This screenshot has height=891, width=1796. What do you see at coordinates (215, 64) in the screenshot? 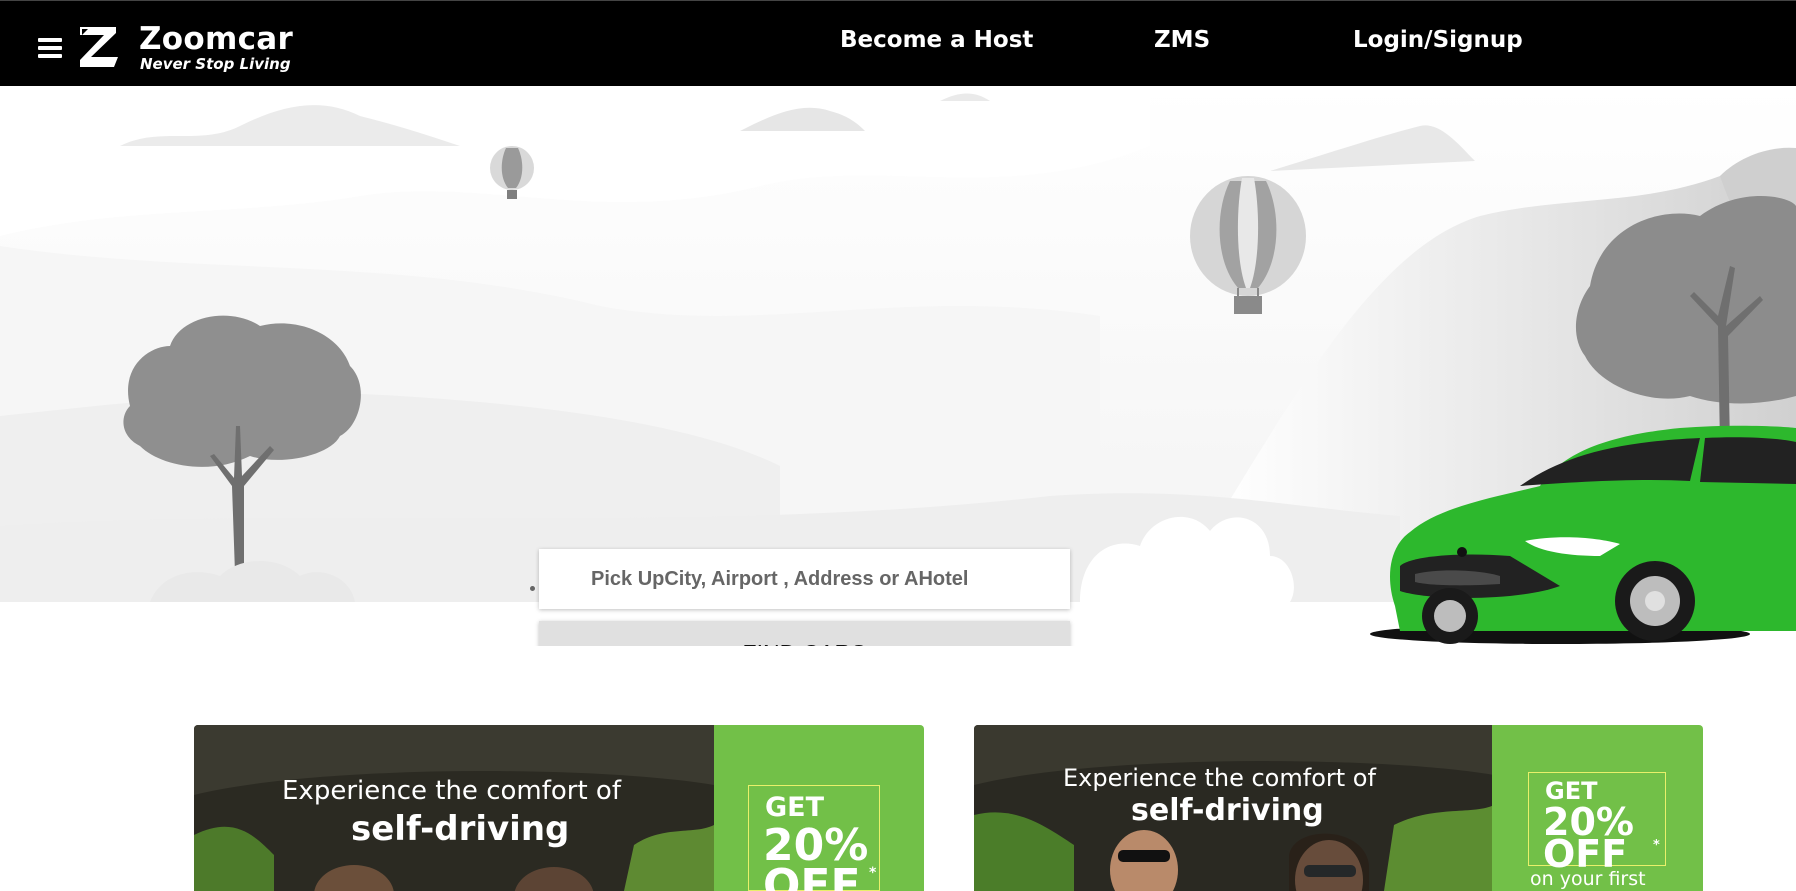
I see `brand-tagline: Never Stop Living` at bounding box center [215, 64].